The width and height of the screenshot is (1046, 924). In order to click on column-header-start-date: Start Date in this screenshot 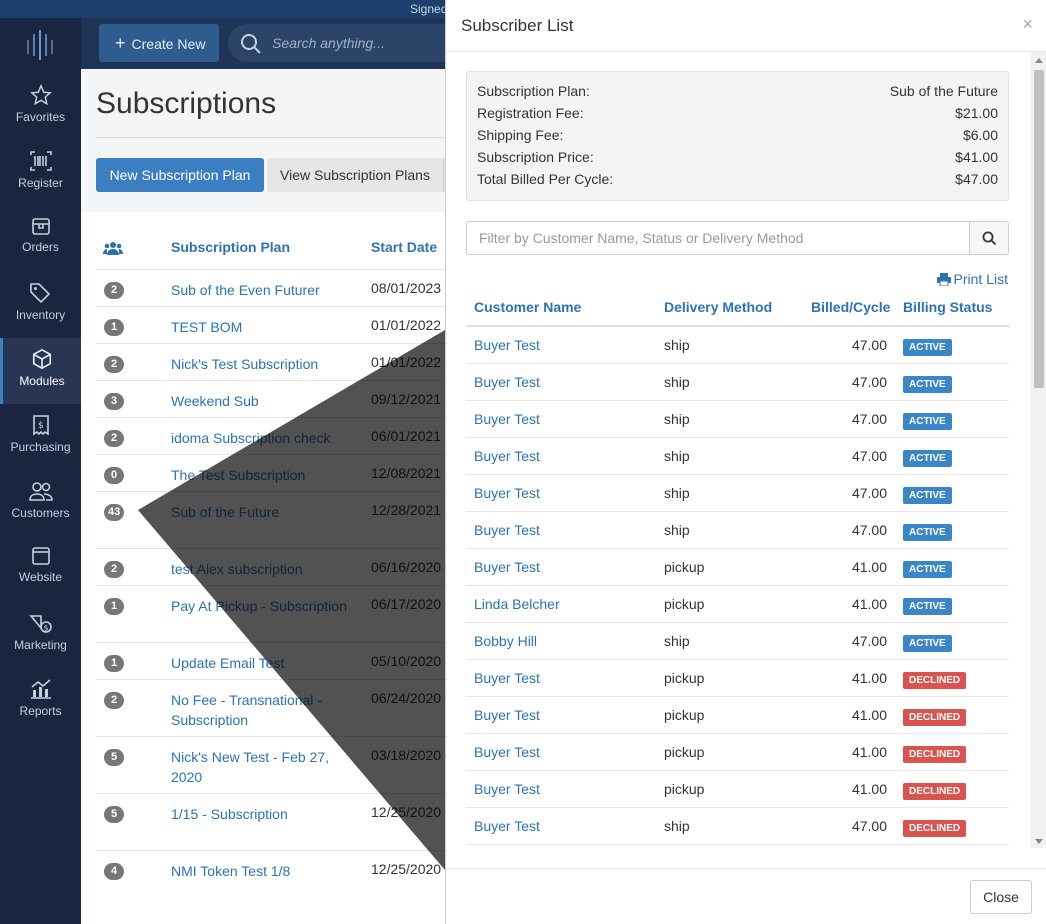, I will do `click(404, 247)`.